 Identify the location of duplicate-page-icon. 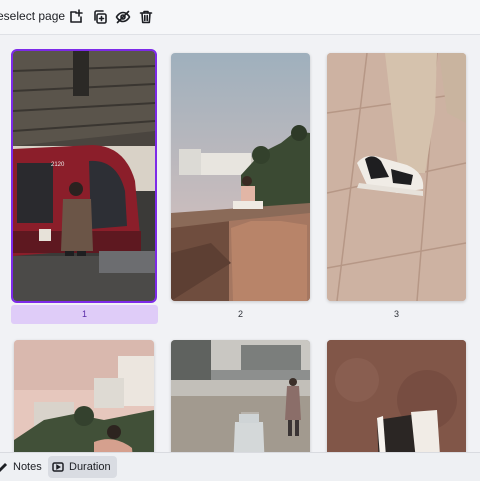
(100, 17).